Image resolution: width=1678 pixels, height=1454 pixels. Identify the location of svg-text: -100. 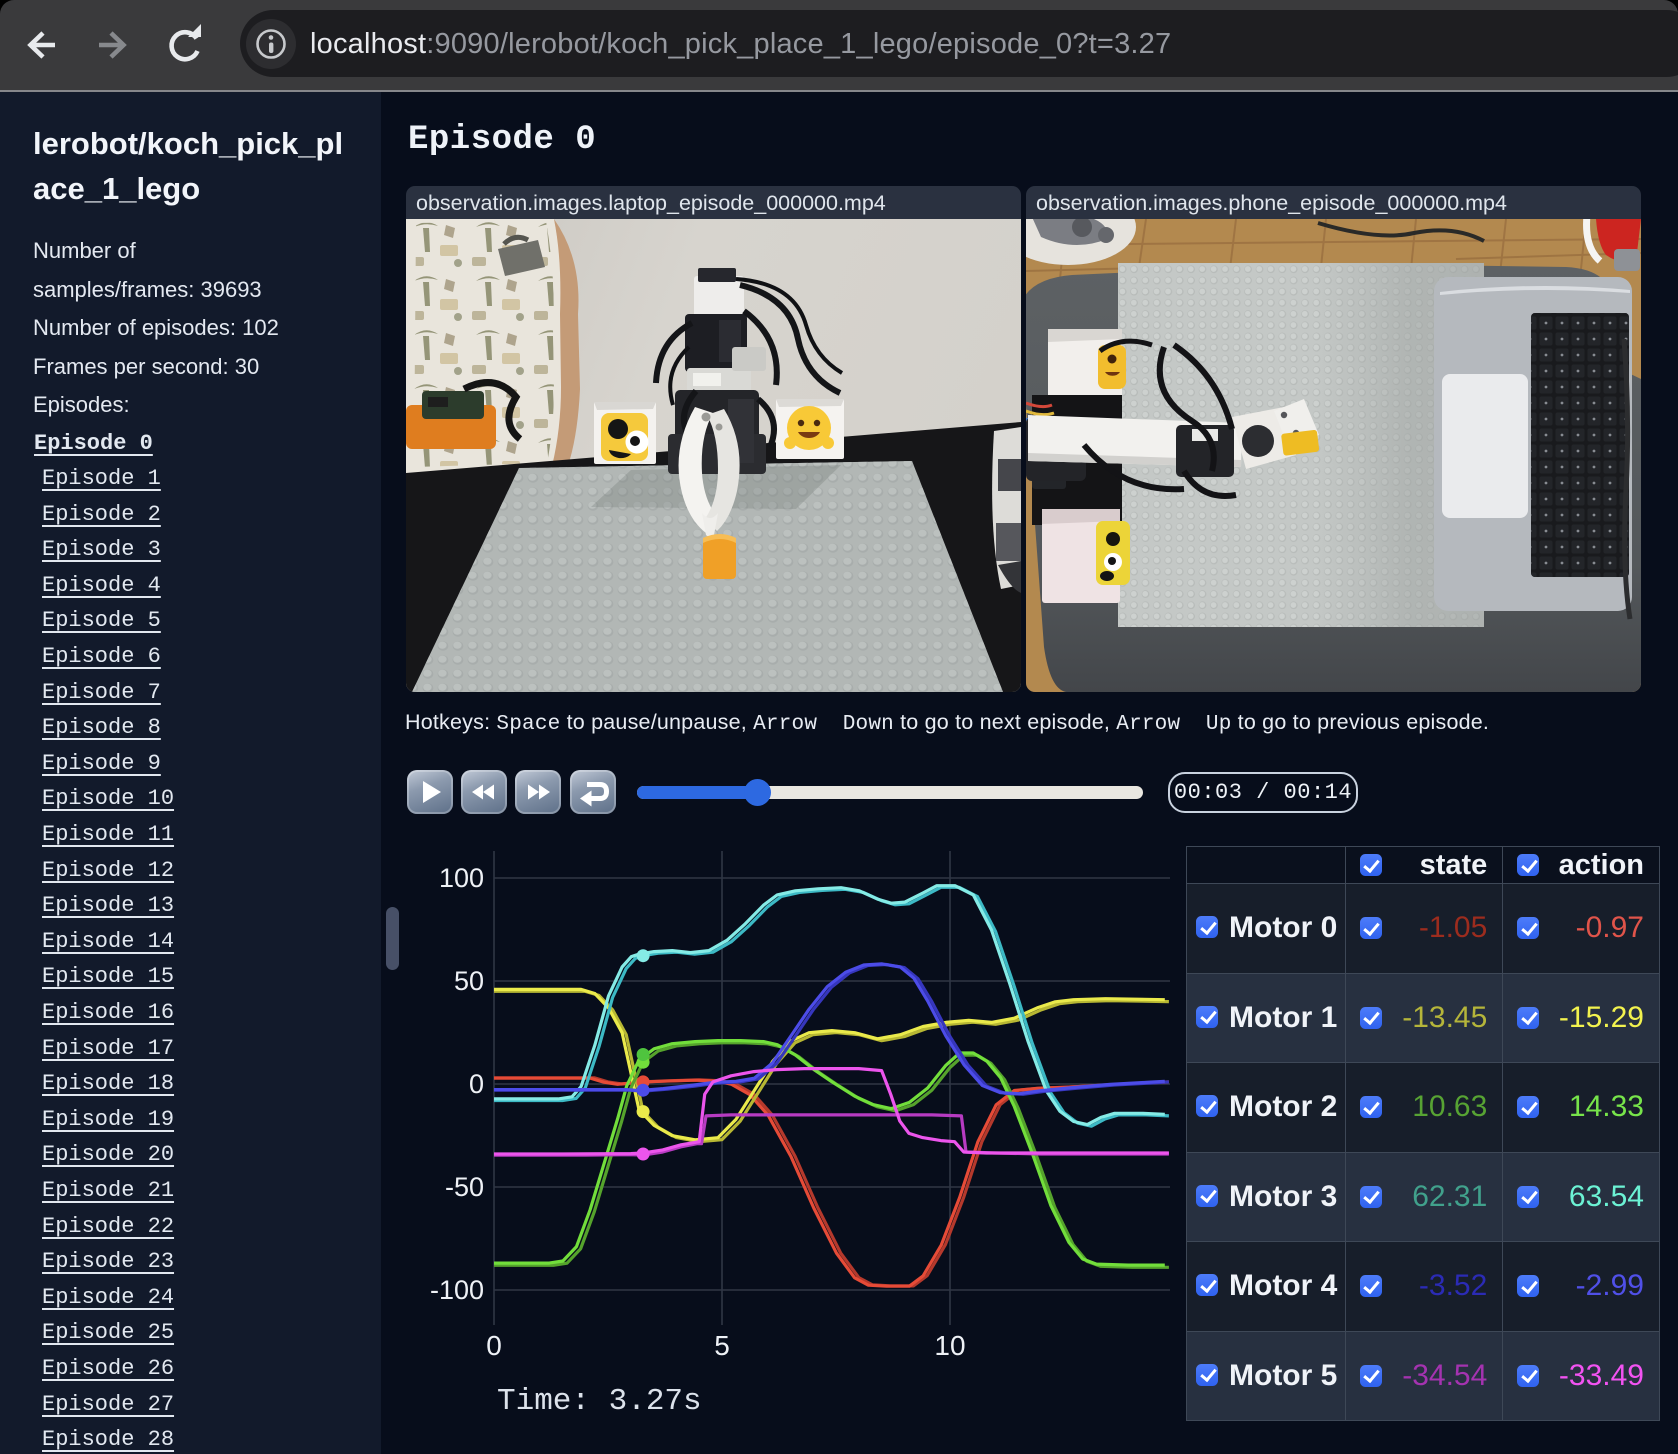
(457, 1290).